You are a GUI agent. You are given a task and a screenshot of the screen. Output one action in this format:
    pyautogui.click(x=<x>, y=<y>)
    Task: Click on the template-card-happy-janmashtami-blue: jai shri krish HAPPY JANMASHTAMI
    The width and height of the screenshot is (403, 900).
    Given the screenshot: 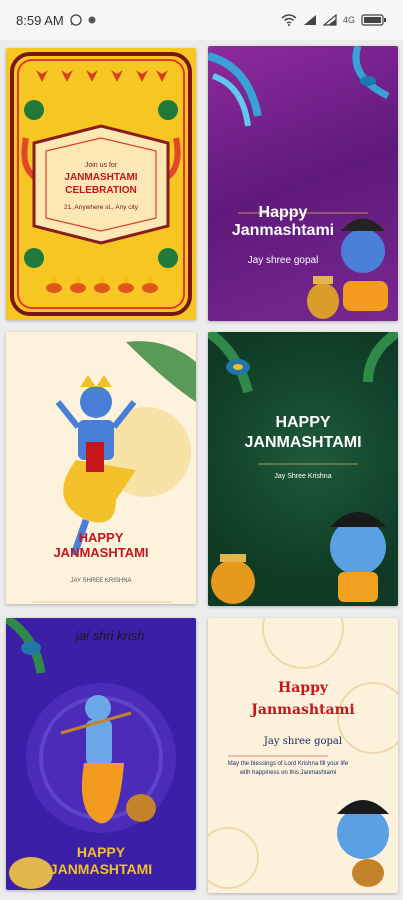 What is the action you would take?
    pyautogui.click(x=101, y=754)
    